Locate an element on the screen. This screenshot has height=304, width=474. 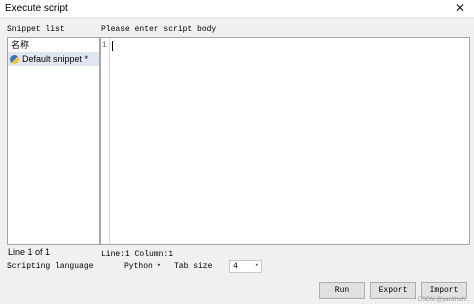
snippet-item-default: Default snippet * is located at coordinates (53, 59).